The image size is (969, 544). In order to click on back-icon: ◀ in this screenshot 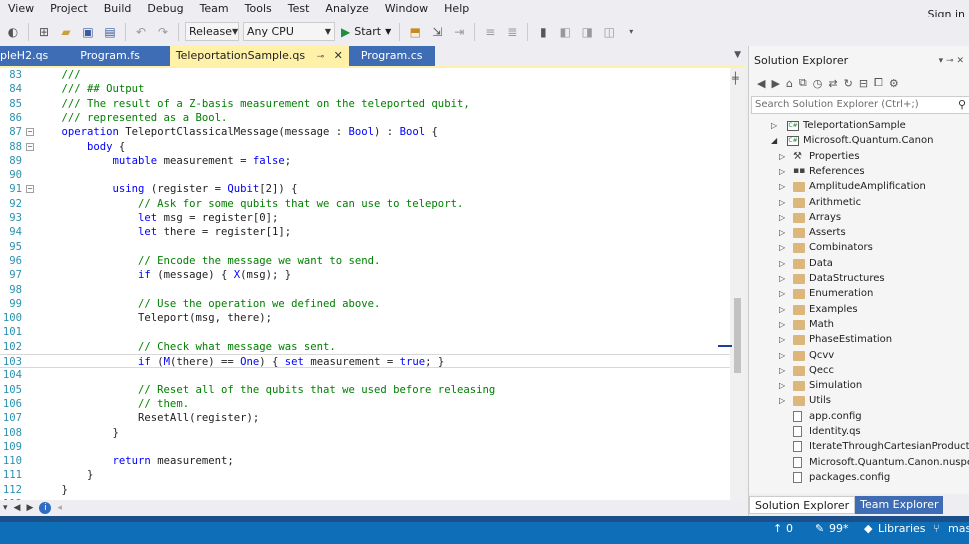, I will do `click(761, 83)`.